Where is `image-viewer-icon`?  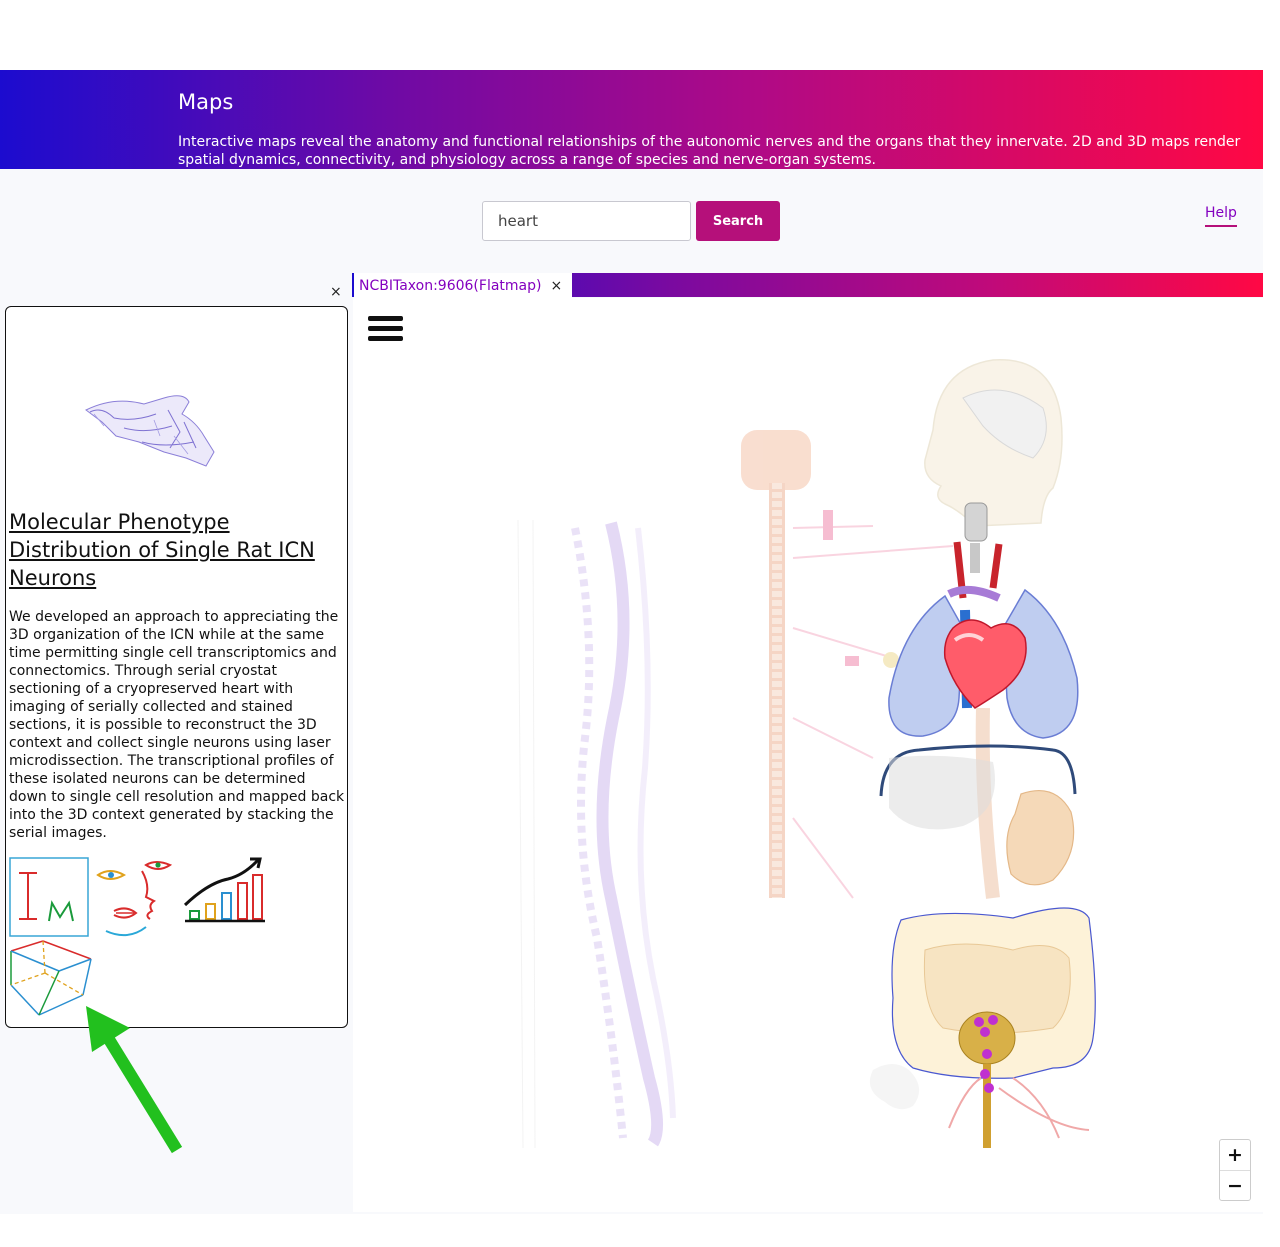
image-viewer-icon is located at coordinates (49, 897).